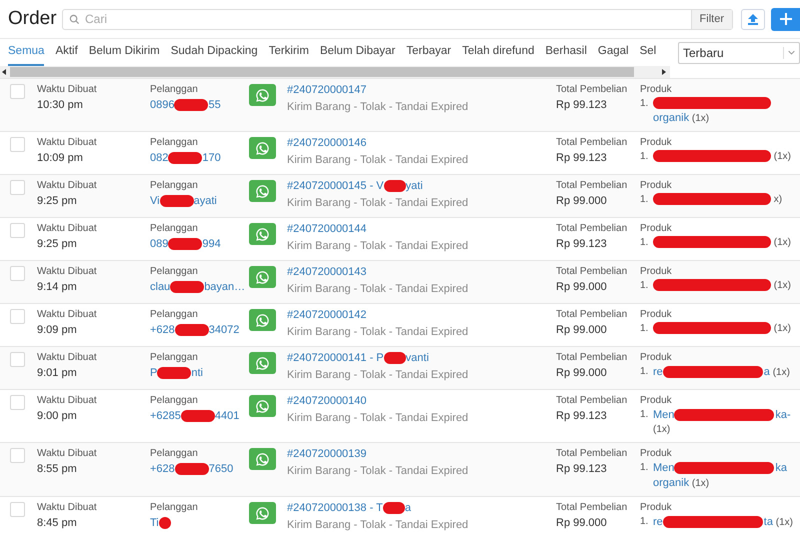  I want to click on filter-tab: Belum Dibayar, so click(358, 54).